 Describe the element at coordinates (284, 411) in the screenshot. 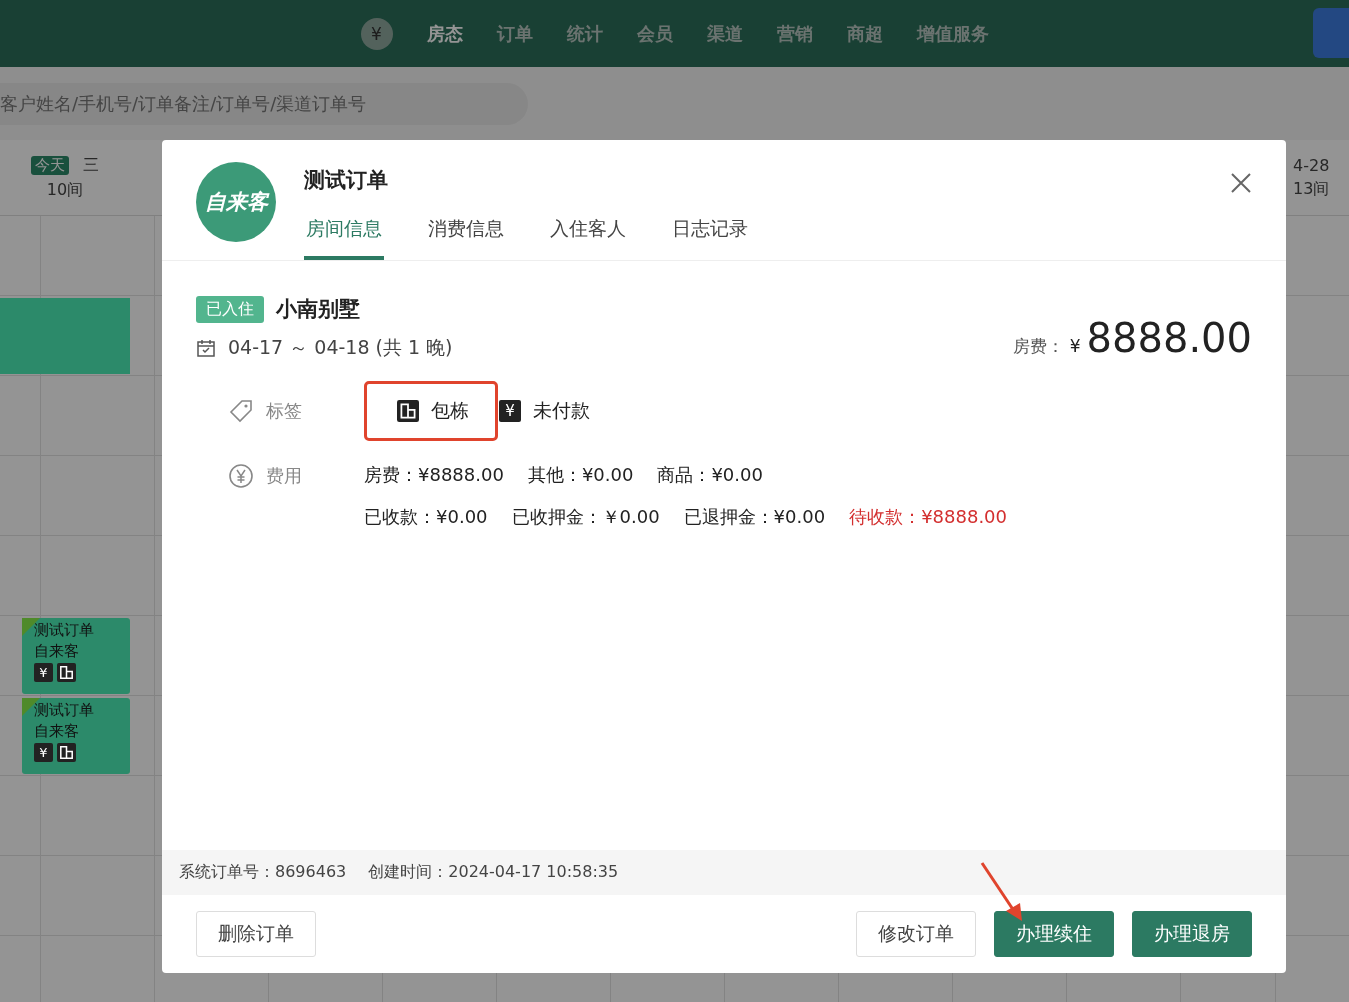

I see `tags-label: 标签` at that location.